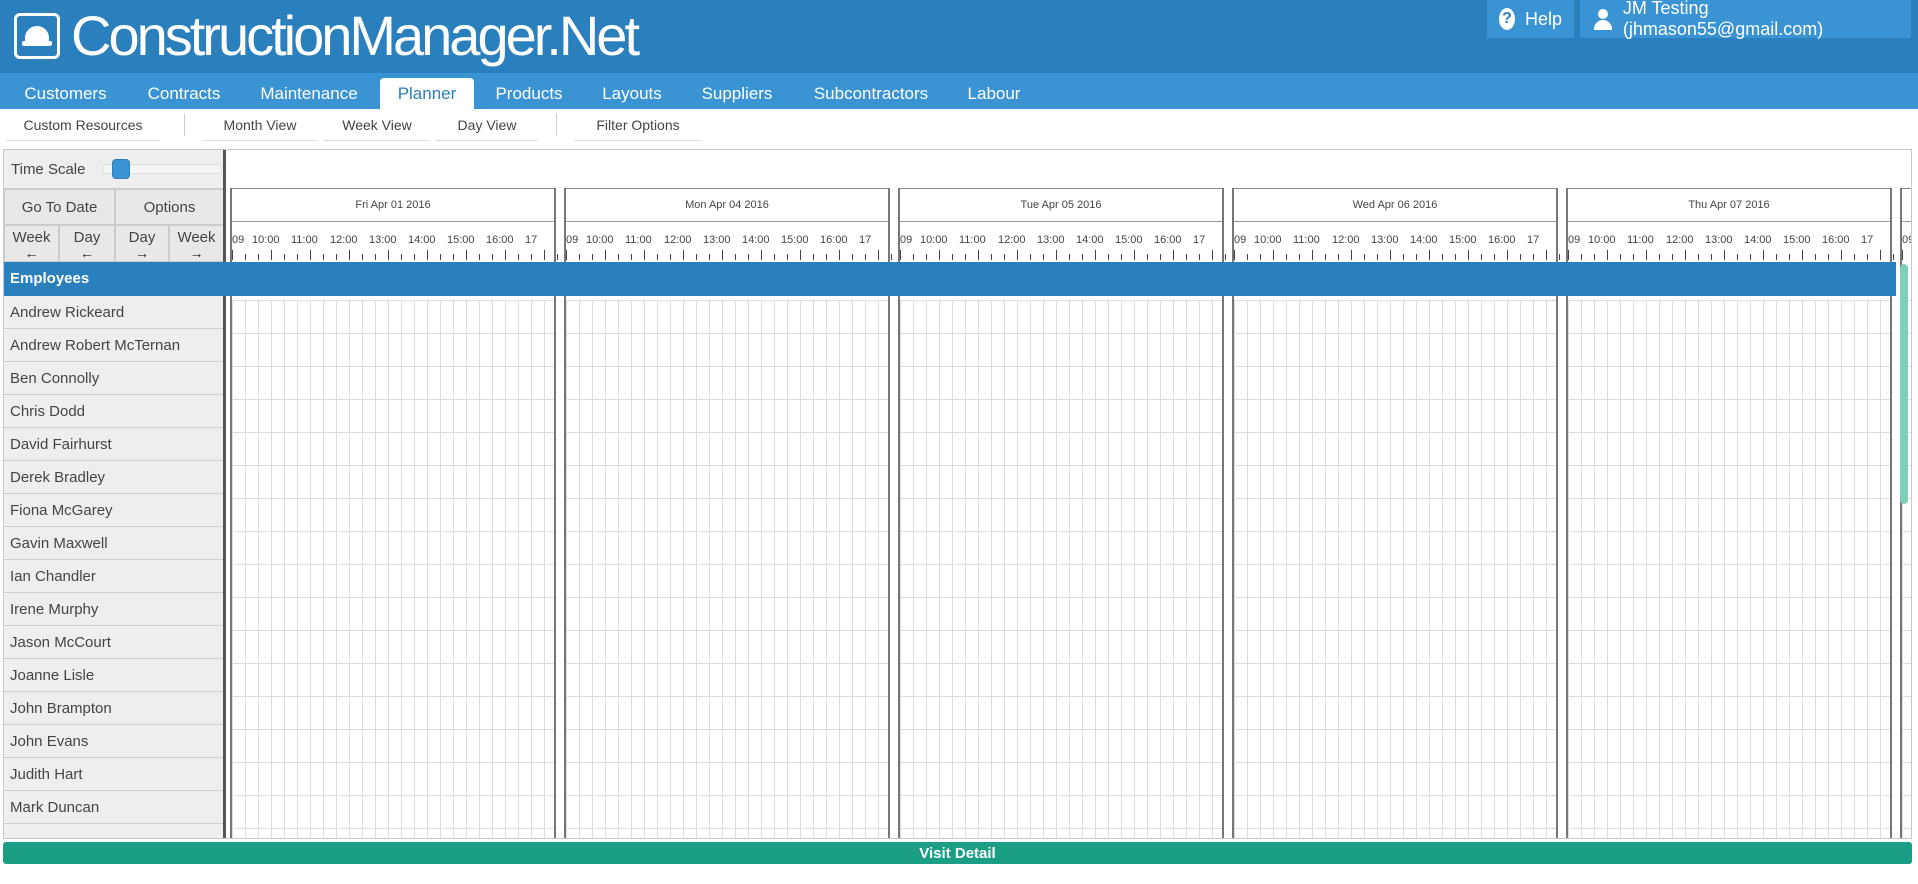  I want to click on visit-detail-bar: Visit Detail, so click(957, 853).